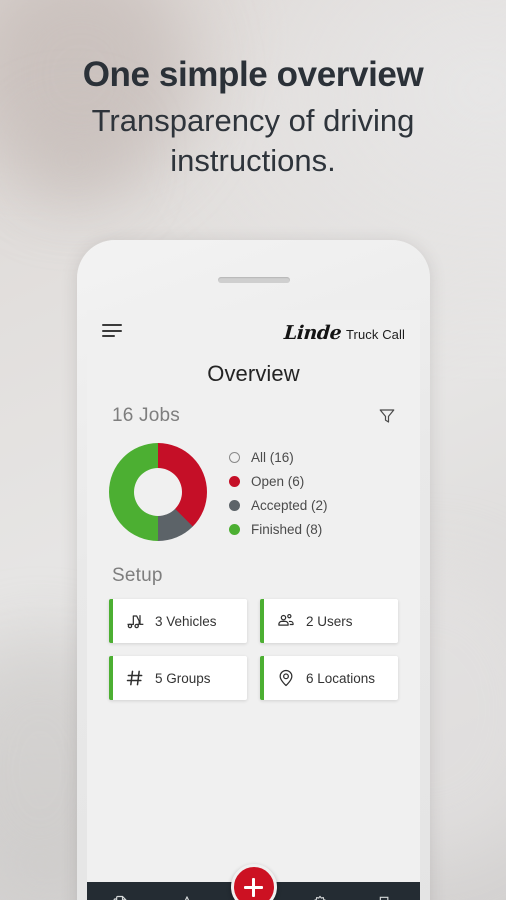 This screenshot has height=900, width=506. Describe the element at coordinates (253, 280) in the screenshot. I see `phone-earpiece-speaker` at that location.